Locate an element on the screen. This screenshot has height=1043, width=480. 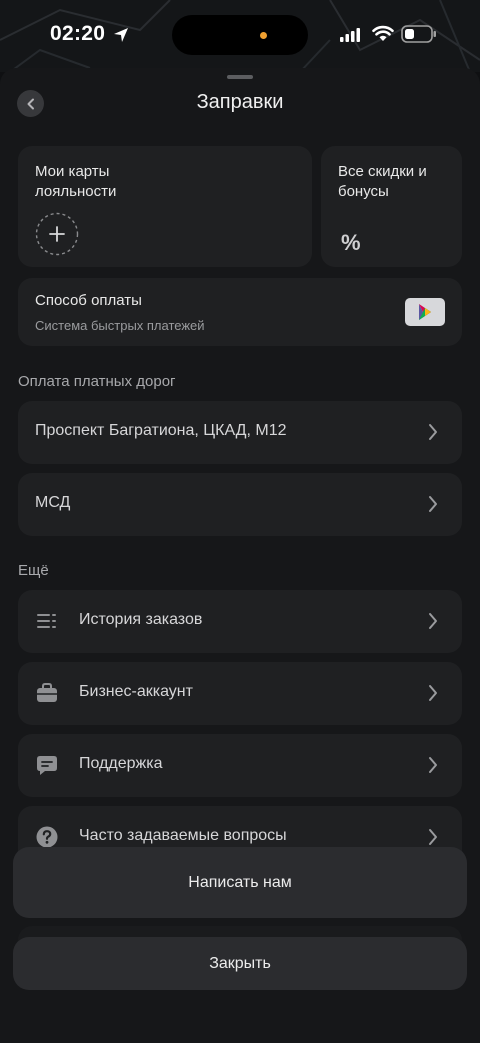
menu-item-order-history: История заказов is located at coordinates (240, 621).